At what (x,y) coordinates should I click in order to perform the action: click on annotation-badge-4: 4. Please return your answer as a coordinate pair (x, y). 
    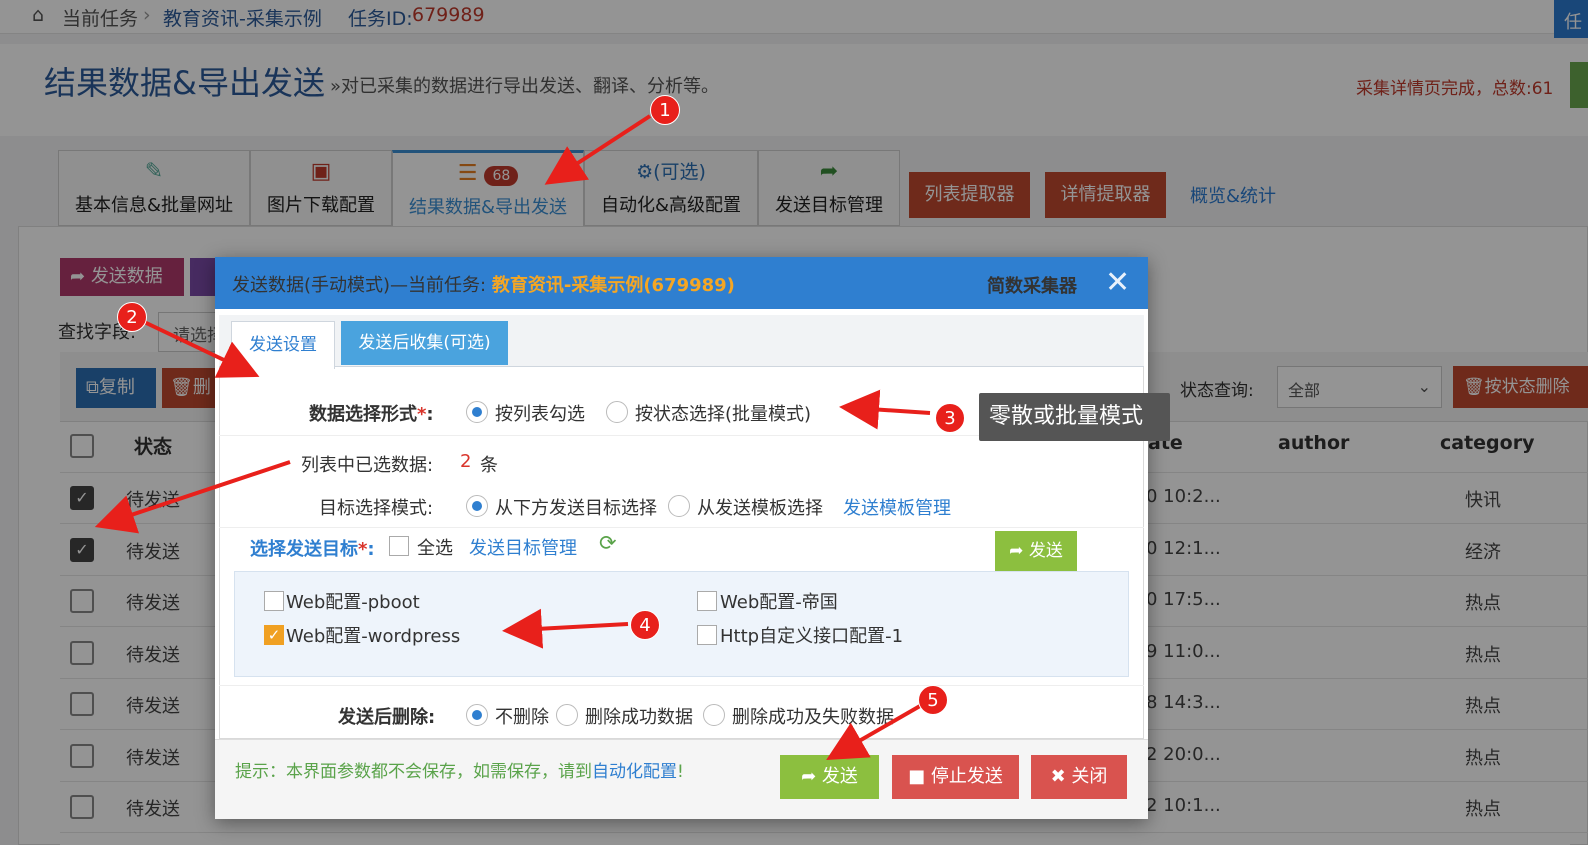
    Looking at the image, I should click on (645, 625).